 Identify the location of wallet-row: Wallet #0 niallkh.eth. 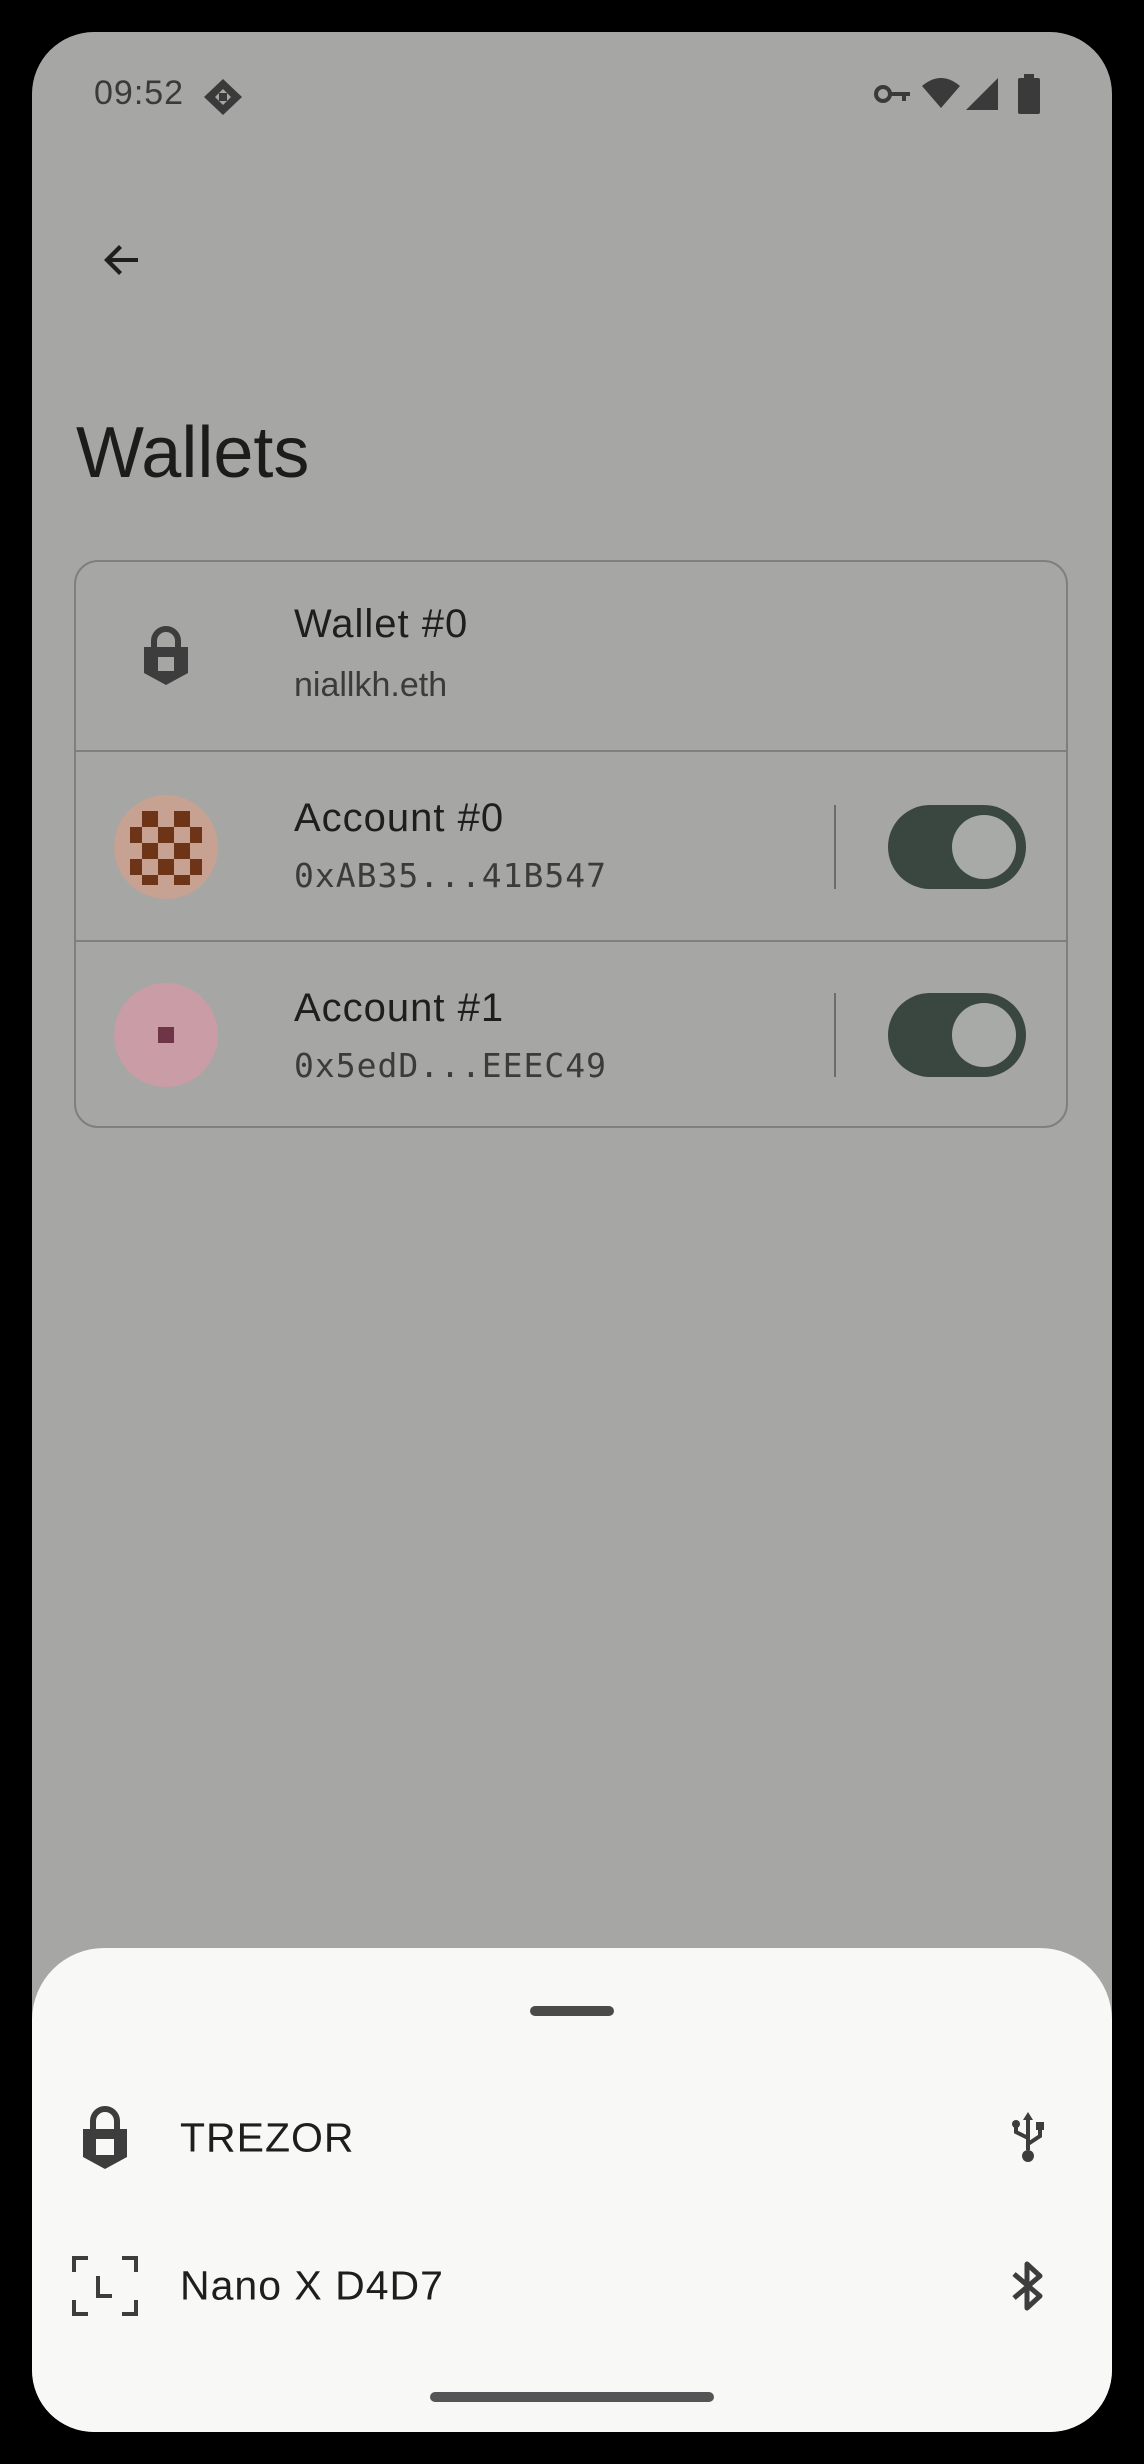
(571, 656).